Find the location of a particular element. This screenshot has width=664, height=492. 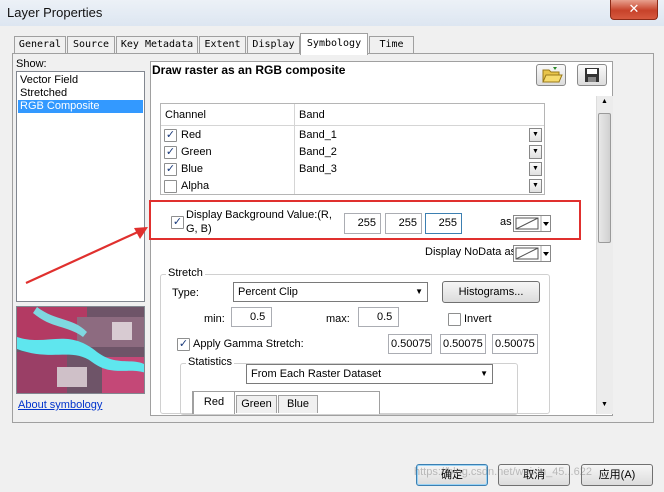

list-item-stretched: Stretched is located at coordinates (80, 93).